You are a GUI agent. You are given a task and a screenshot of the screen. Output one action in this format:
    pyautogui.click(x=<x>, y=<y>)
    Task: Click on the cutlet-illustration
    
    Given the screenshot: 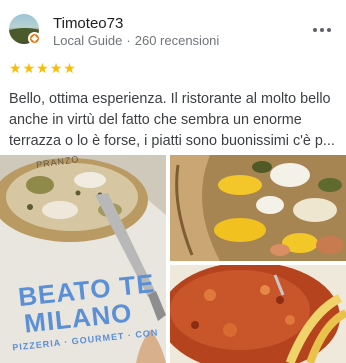 What is the action you would take?
    pyautogui.click(x=258, y=314)
    